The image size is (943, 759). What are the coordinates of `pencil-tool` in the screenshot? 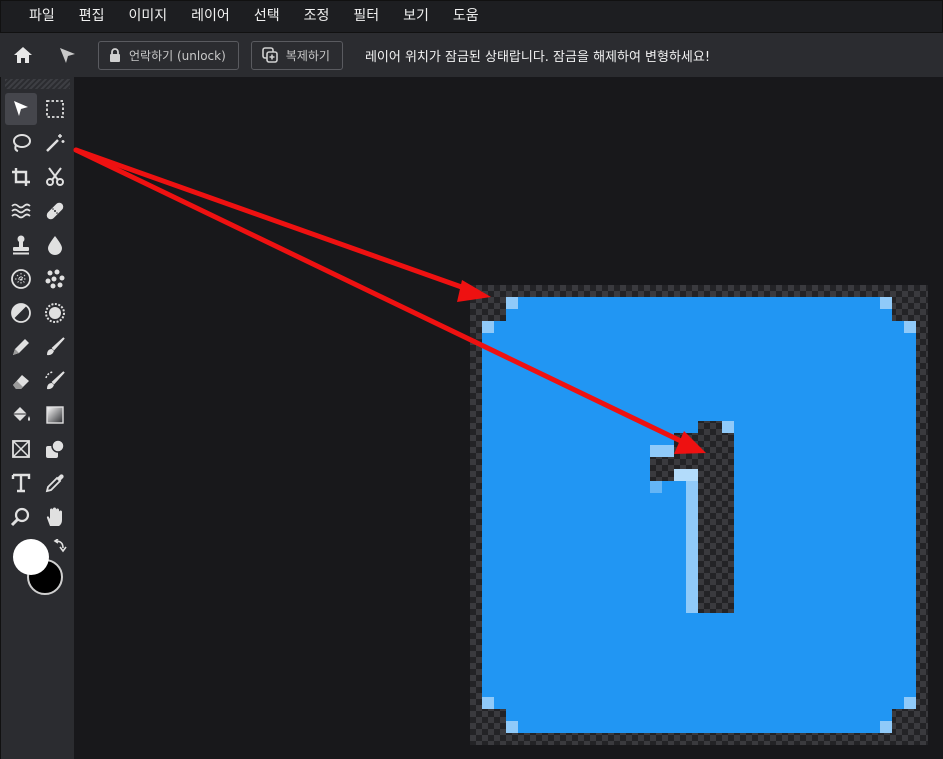 It's located at (21, 347).